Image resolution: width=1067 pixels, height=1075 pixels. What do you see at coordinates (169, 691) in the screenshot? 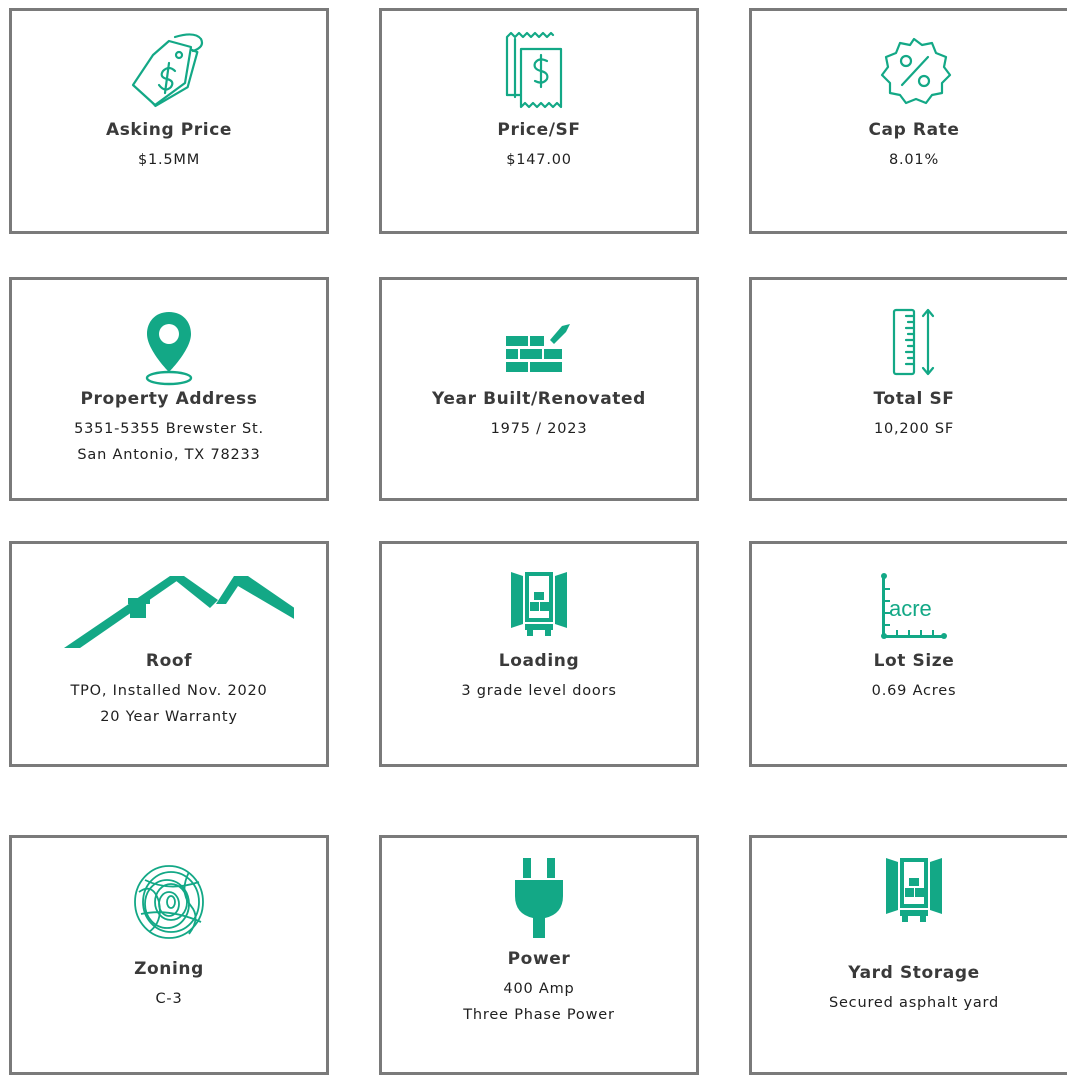
I see `roof-line-1: TPO, Installed Nov. 2020` at bounding box center [169, 691].